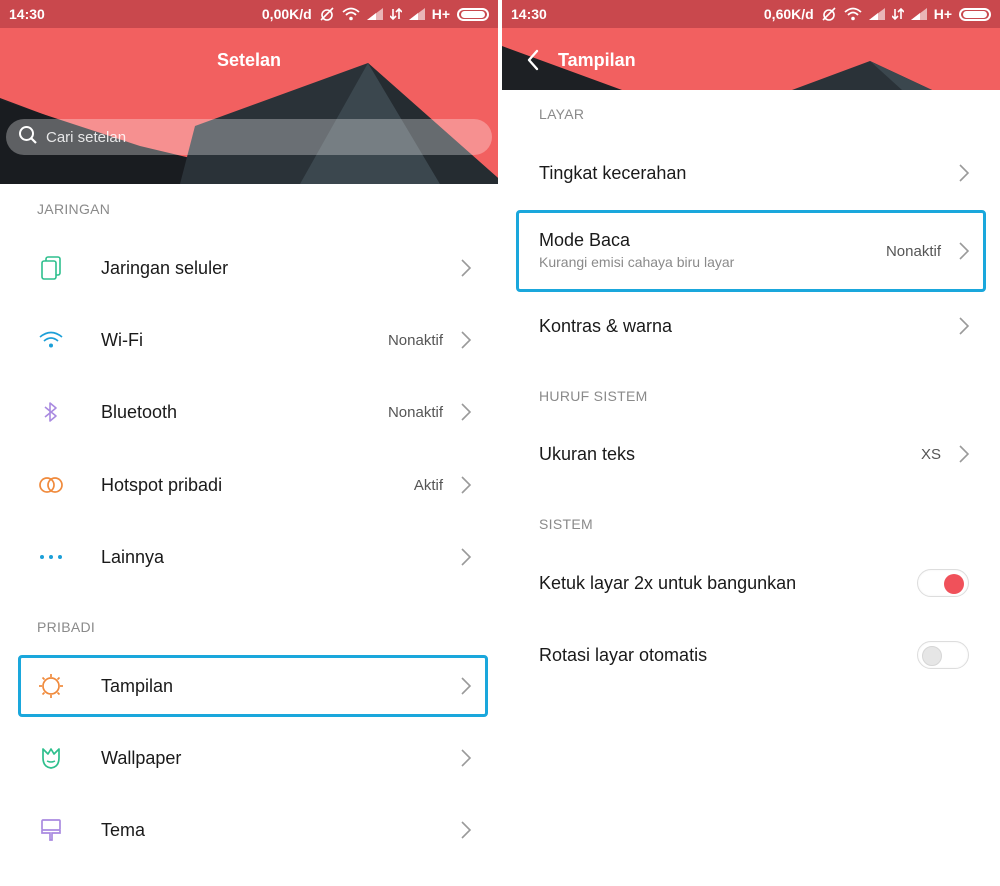 The width and height of the screenshot is (1000, 886). What do you see at coordinates (249, 14) in the screenshot?
I see `status-bar: 14:30 0,00K/d H+` at bounding box center [249, 14].